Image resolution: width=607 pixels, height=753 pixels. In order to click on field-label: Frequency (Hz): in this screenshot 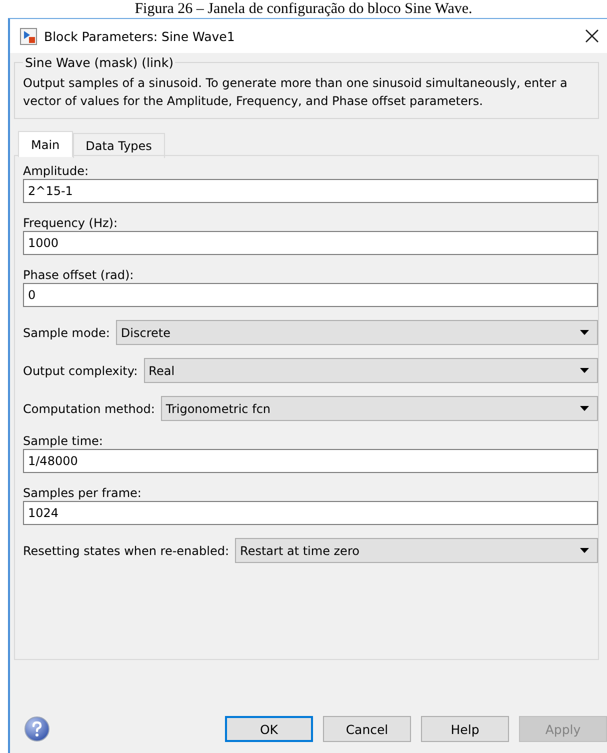, I will do `click(71, 223)`.